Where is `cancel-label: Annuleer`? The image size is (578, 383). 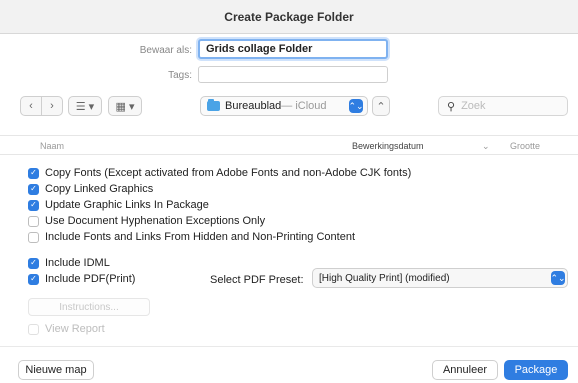
cancel-label: Annuleer is located at coordinates (465, 370).